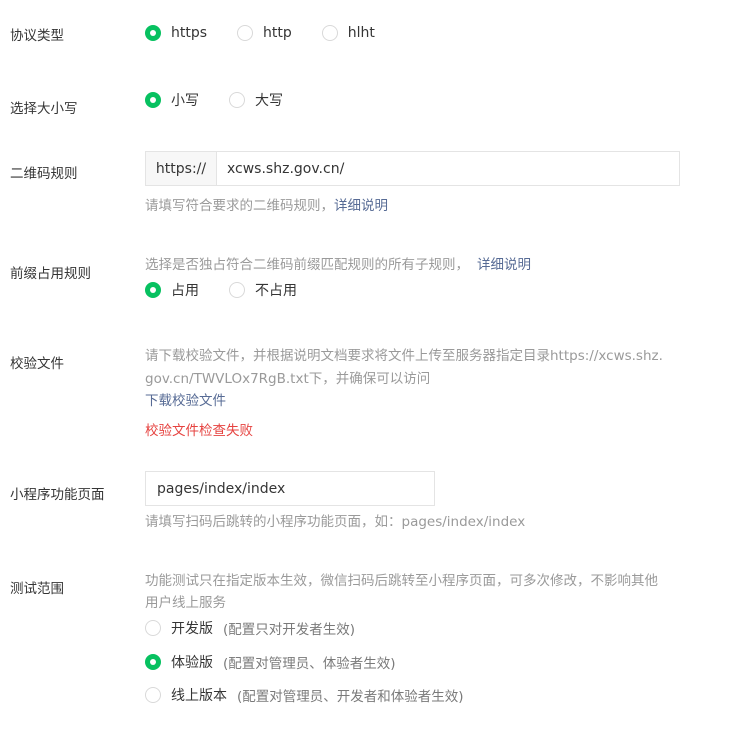 The height and width of the screenshot is (734, 732). Describe the element at coordinates (361, 206) in the screenshot. I see `qrcode-rule-detail-link: 详细说明` at that location.